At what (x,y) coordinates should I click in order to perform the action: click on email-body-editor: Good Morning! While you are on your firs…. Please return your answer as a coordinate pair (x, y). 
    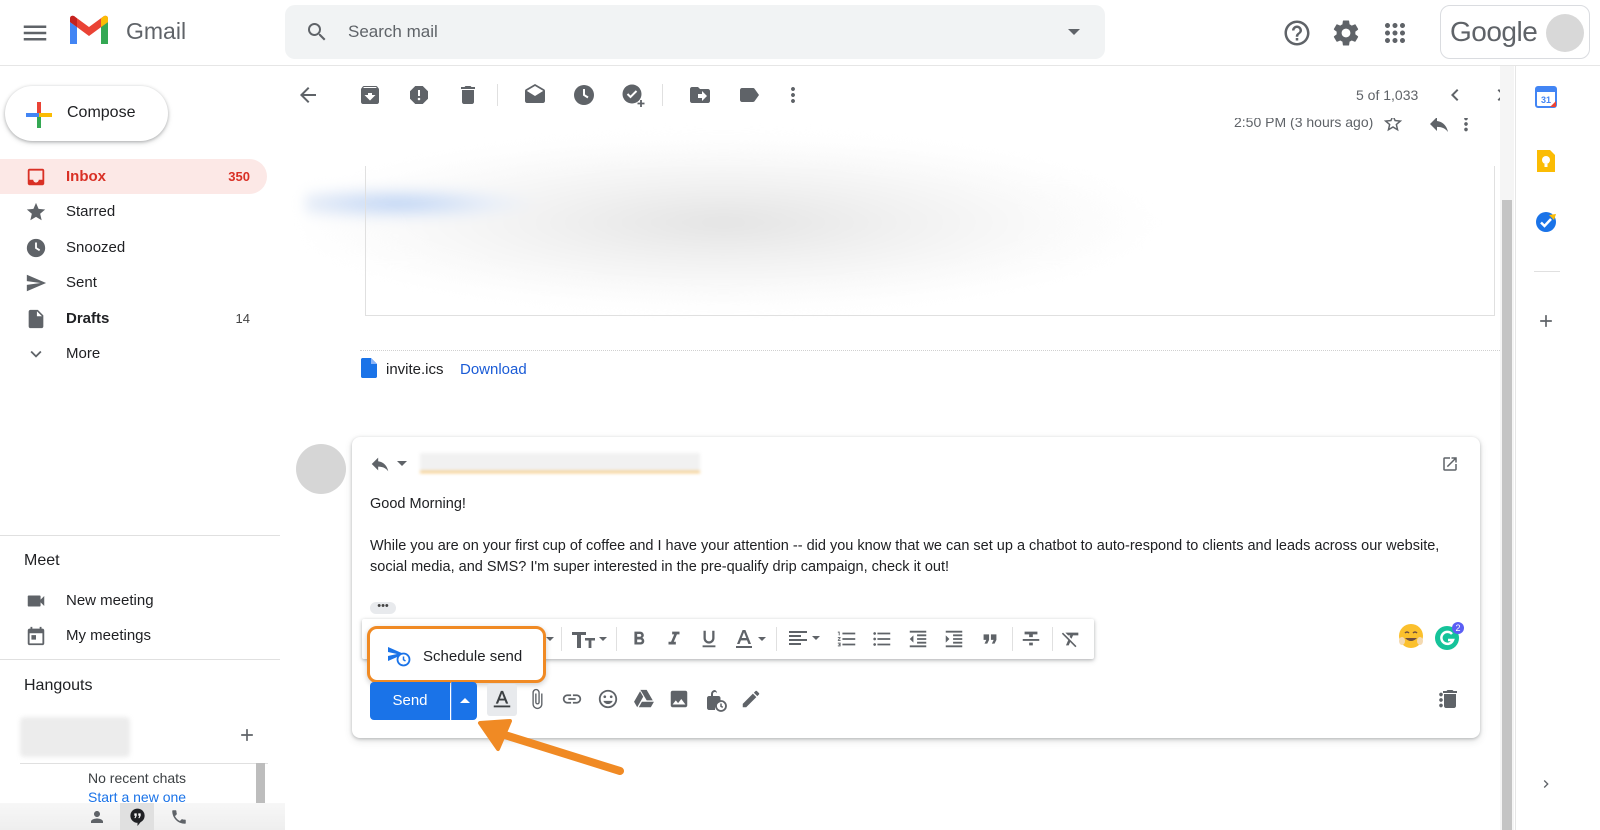
    Looking at the image, I should click on (915, 546).